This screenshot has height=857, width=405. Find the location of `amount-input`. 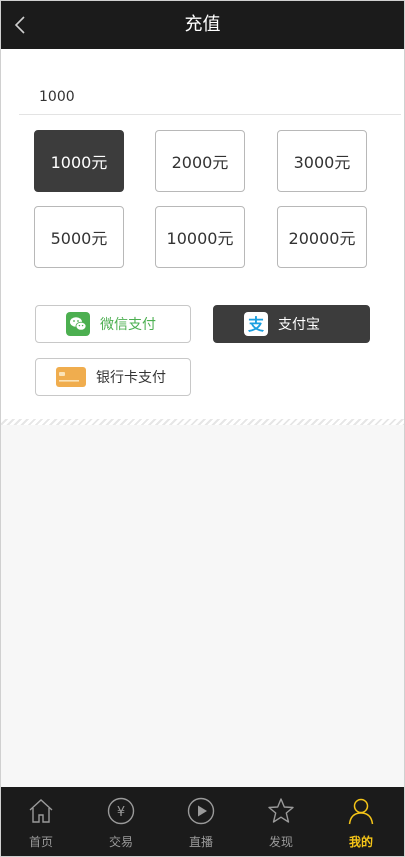

amount-input is located at coordinates (210, 97).